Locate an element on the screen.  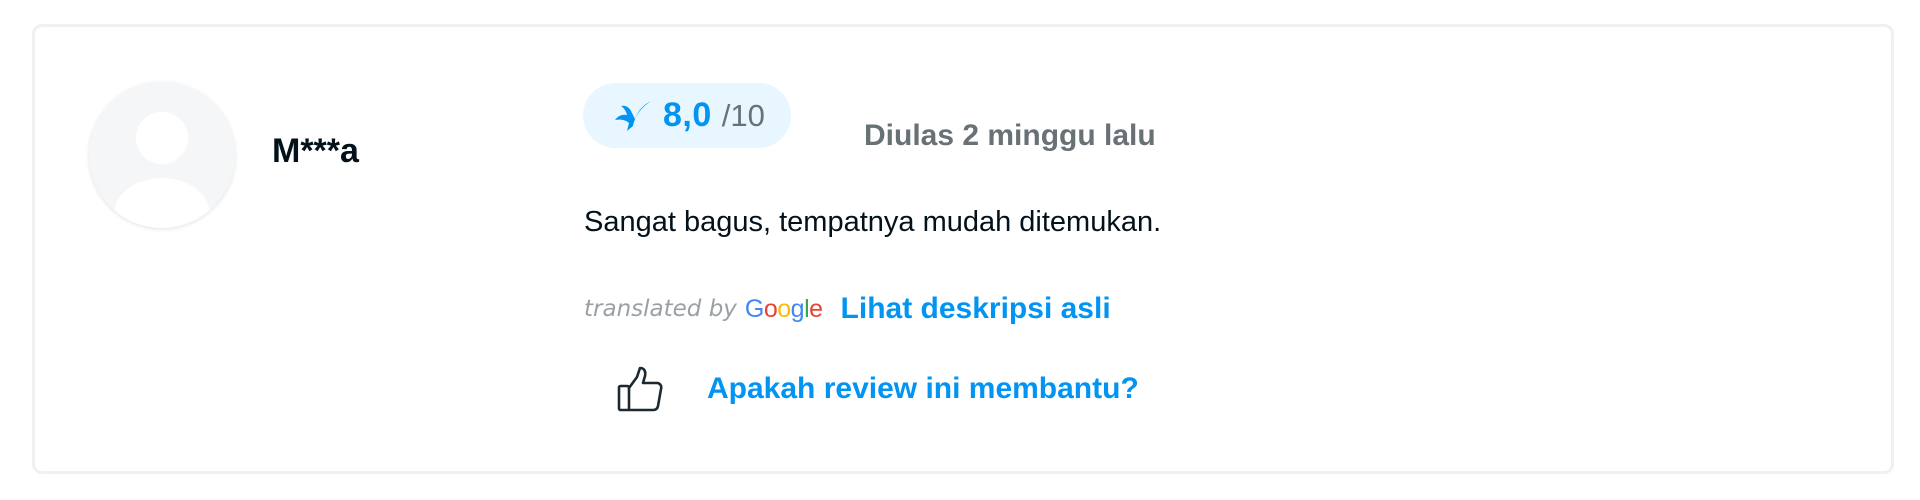
helpful-label: Apakah review ini membantu? is located at coordinates (923, 389).